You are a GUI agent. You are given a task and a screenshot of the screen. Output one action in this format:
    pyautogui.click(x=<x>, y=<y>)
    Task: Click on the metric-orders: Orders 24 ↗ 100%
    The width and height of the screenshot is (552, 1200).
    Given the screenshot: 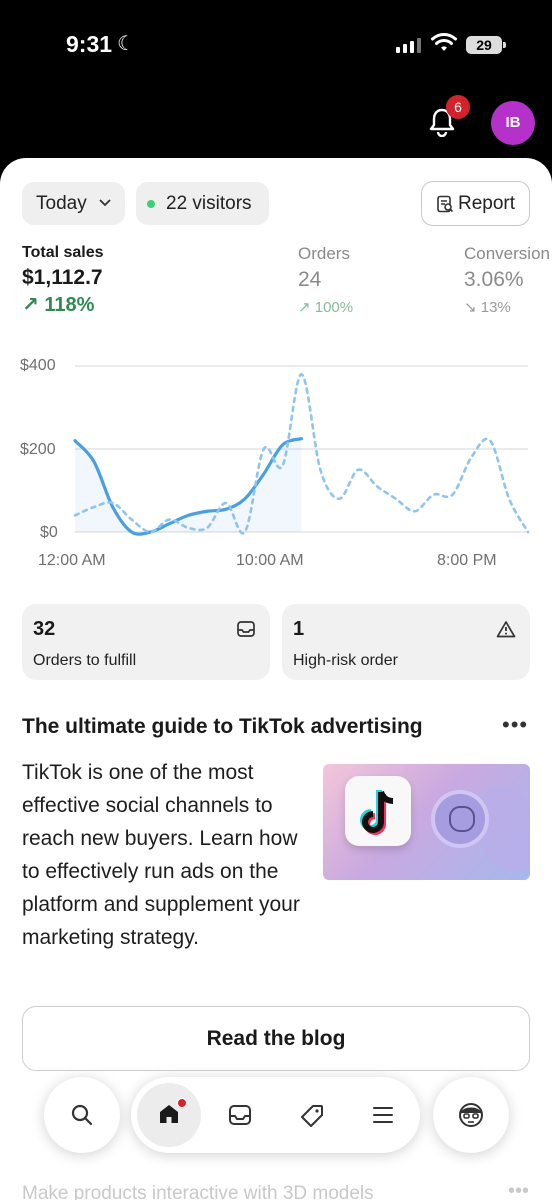 What is the action you would take?
    pyautogui.click(x=325, y=280)
    